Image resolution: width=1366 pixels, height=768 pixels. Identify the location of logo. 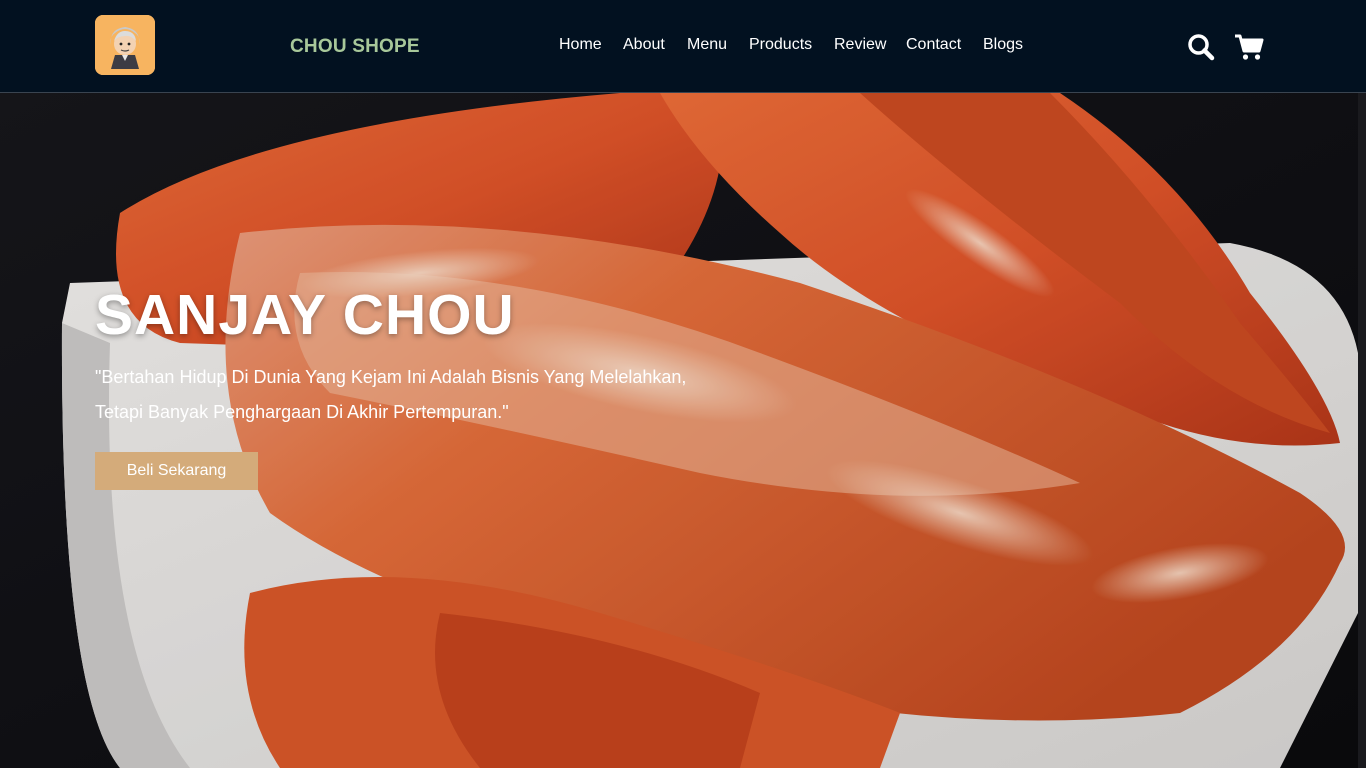
(125, 45).